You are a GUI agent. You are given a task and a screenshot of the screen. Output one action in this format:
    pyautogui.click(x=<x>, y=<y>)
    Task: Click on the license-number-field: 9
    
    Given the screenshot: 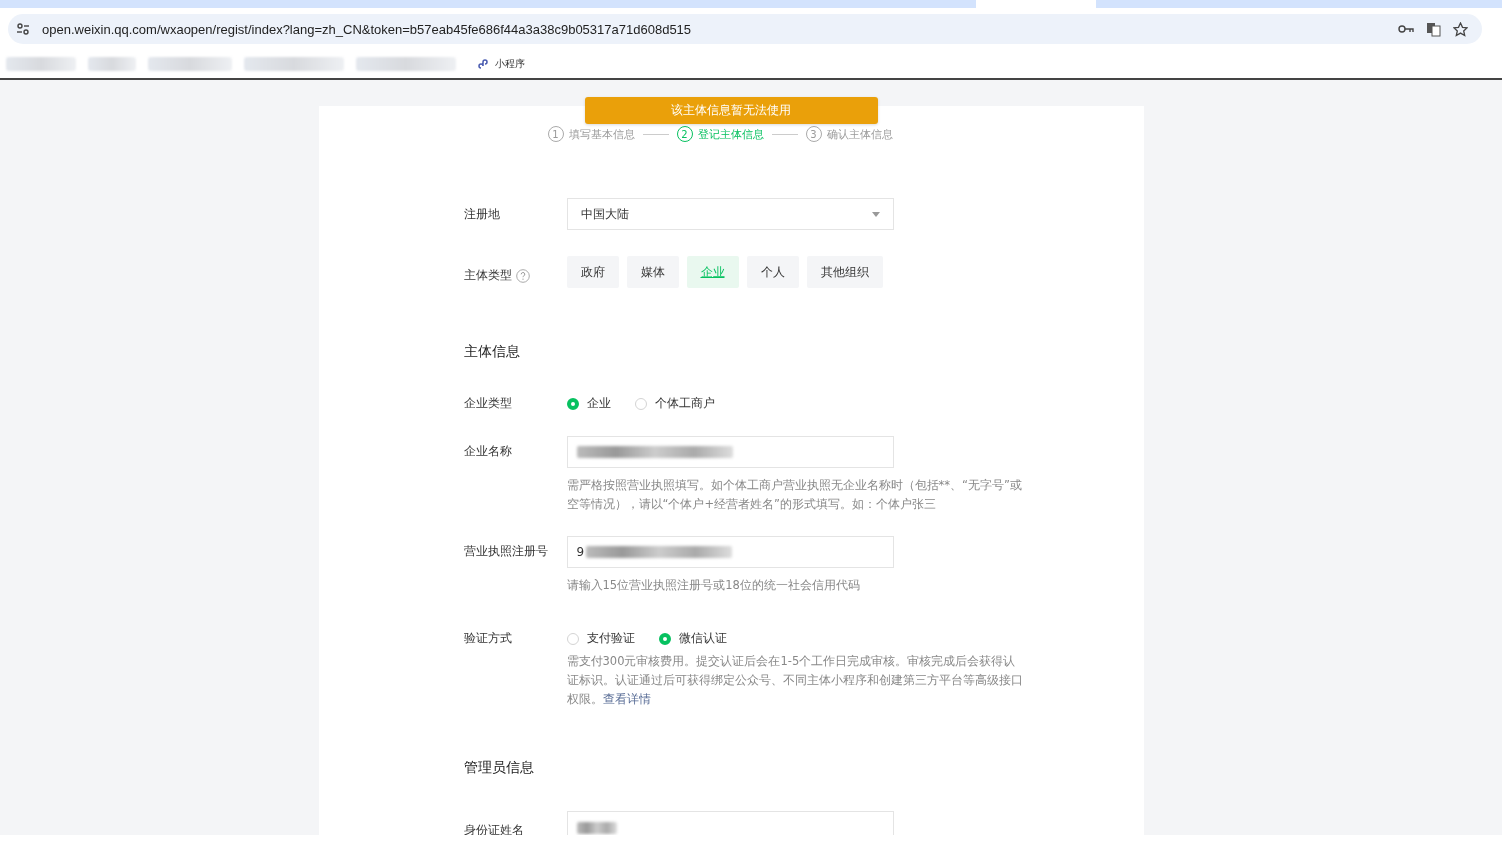 What is the action you would take?
    pyautogui.click(x=730, y=552)
    